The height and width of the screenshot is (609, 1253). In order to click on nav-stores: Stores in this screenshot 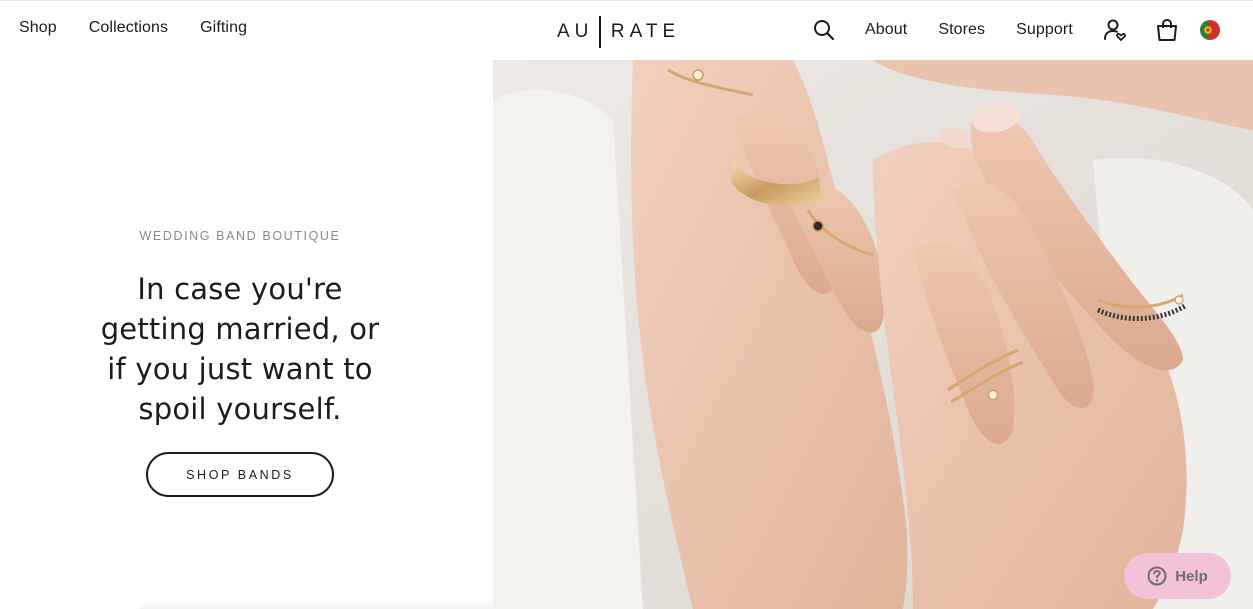, I will do `click(961, 30)`.